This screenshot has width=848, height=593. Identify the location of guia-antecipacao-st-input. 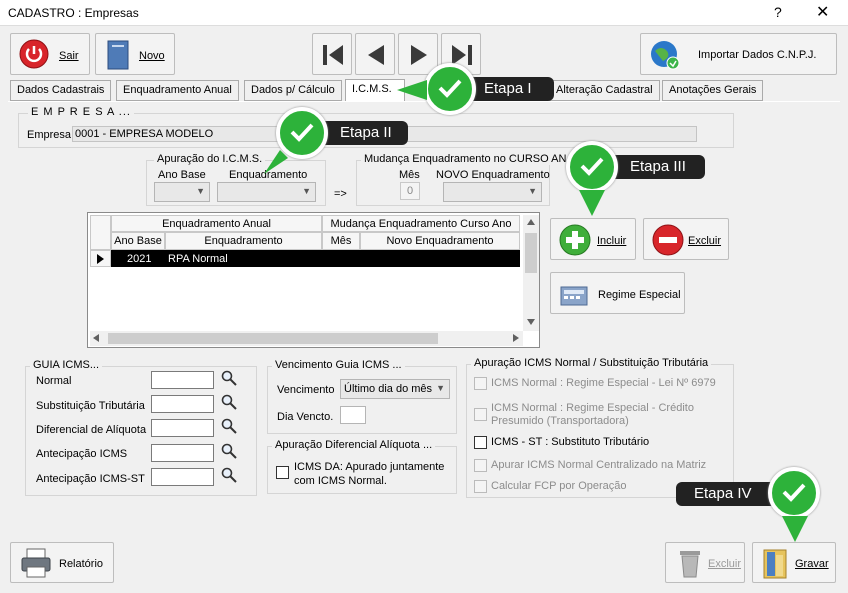
(182, 477).